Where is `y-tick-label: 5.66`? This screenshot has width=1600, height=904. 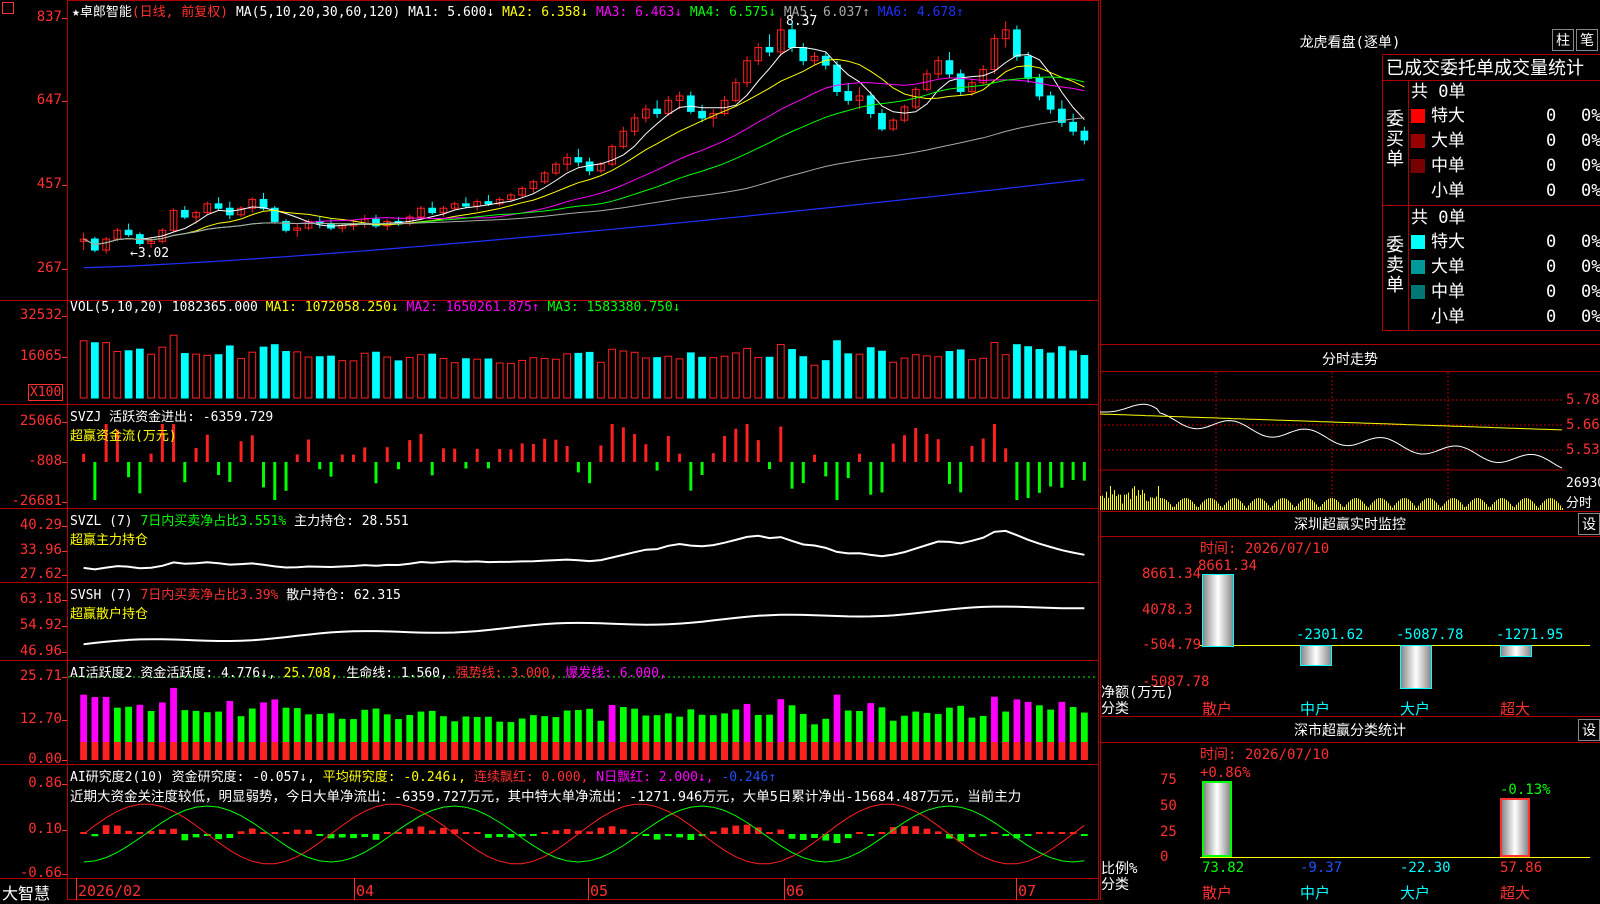 y-tick-label: 5.66 is located at coordinates (1583, 425).